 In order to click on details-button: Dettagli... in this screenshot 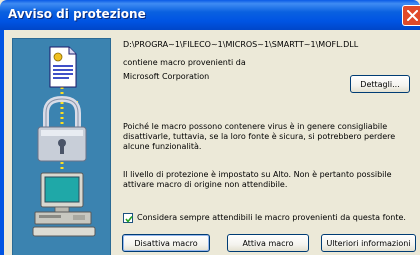, I will do `click(380, 84)`.